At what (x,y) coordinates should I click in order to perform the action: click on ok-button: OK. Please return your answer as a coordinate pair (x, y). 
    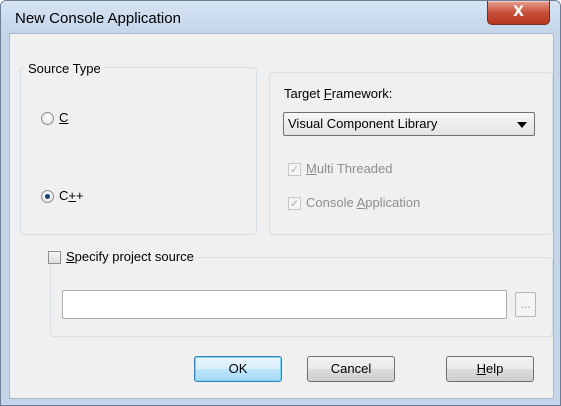
    Looking at the image, I should click on (238, 369).